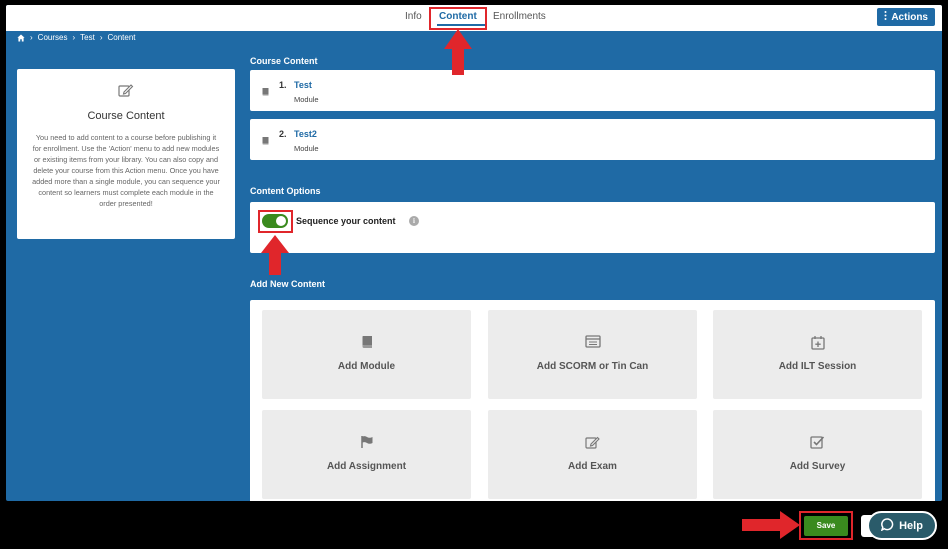 This screenshot has height=549, width=948. I want to click on sidebar-title: Course Content, so click(126, 116).